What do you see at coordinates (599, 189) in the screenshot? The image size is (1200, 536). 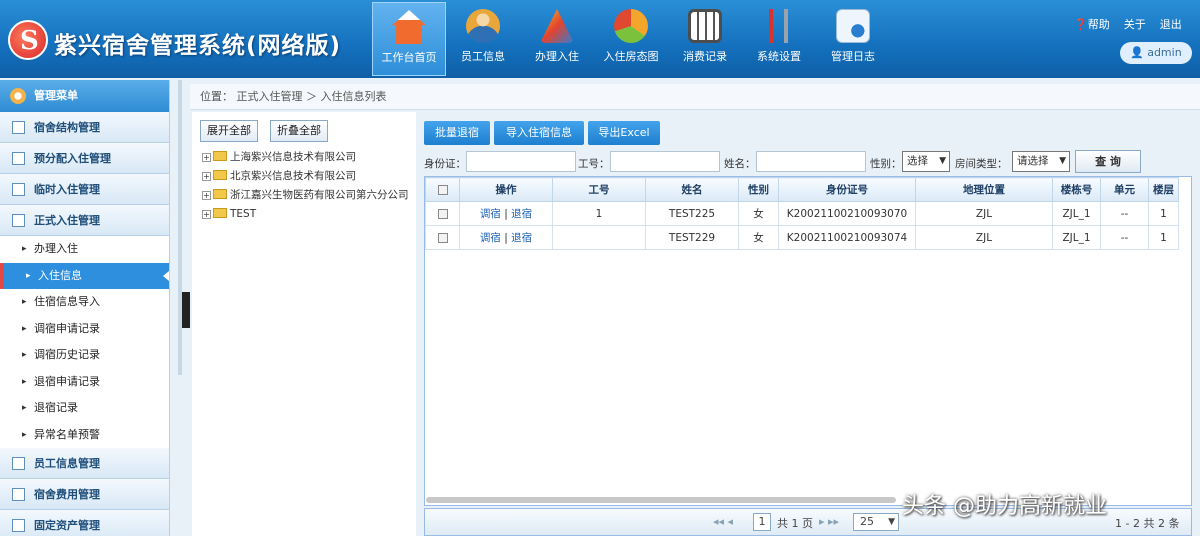 I see `col-employee-no: 工号` at bounding box center [599, 189].